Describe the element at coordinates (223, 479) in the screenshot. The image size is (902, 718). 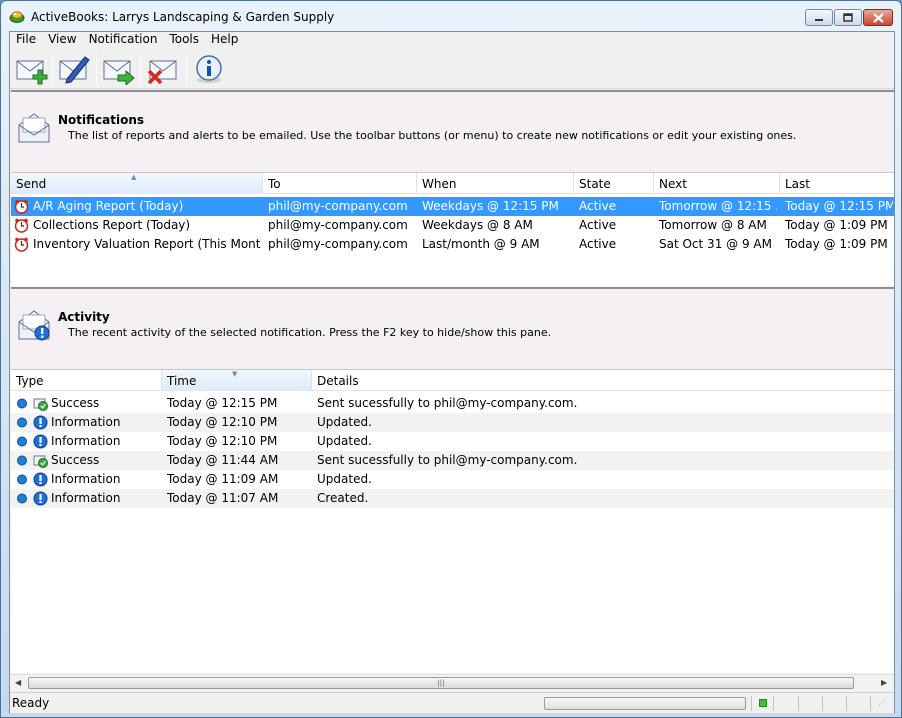
I see `activity-time: Today @ 11:09 AM` at that location.